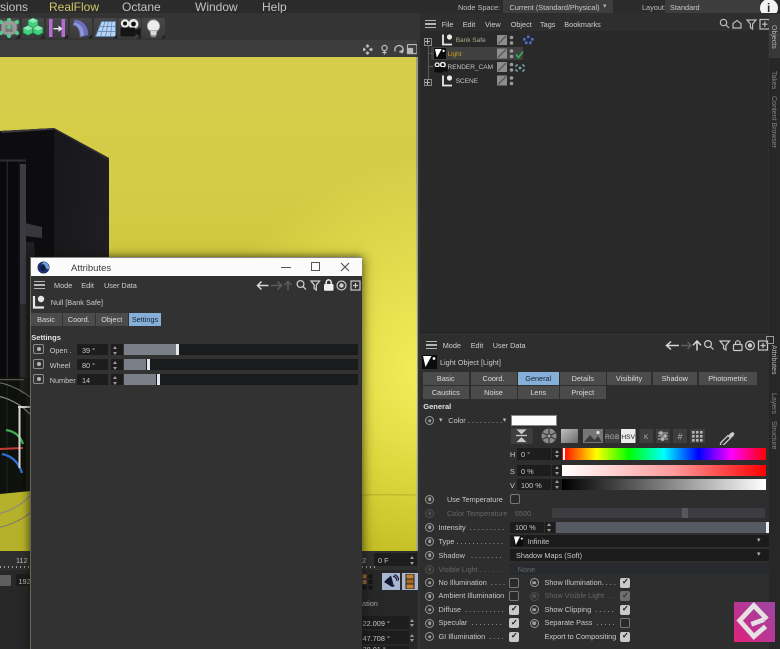  What do you see at coordinates (612, 437) in the screenshot?
I see `svg-text: RGB` at bounding box center [612, 437].